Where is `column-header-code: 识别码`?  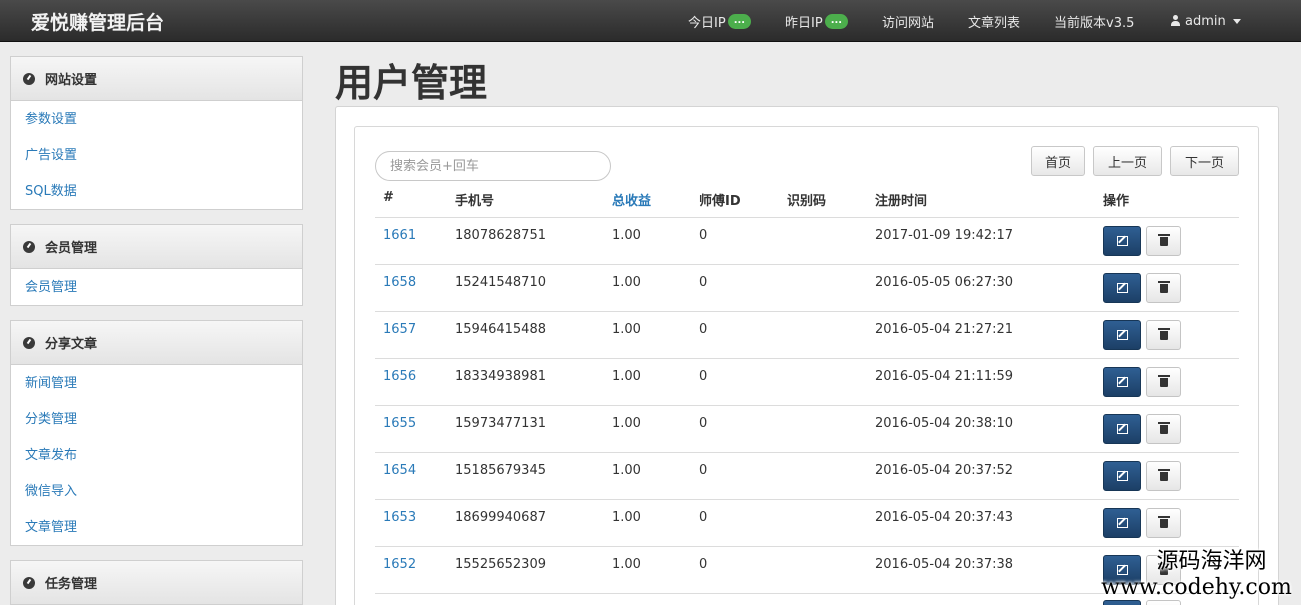
column-header-code: 识别码 is located at coordinates (807, 201).